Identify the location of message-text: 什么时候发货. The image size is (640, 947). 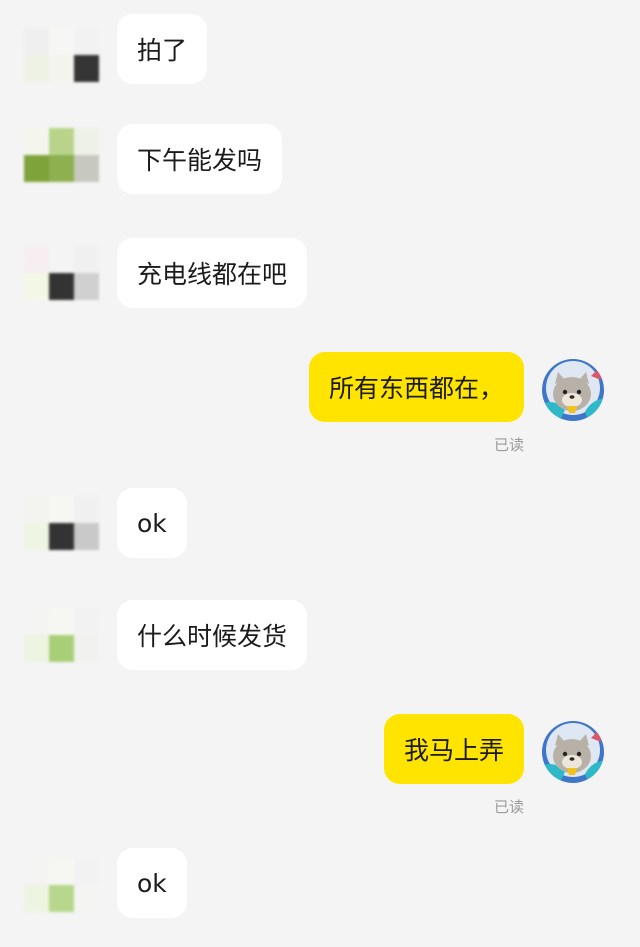
(212, 636).